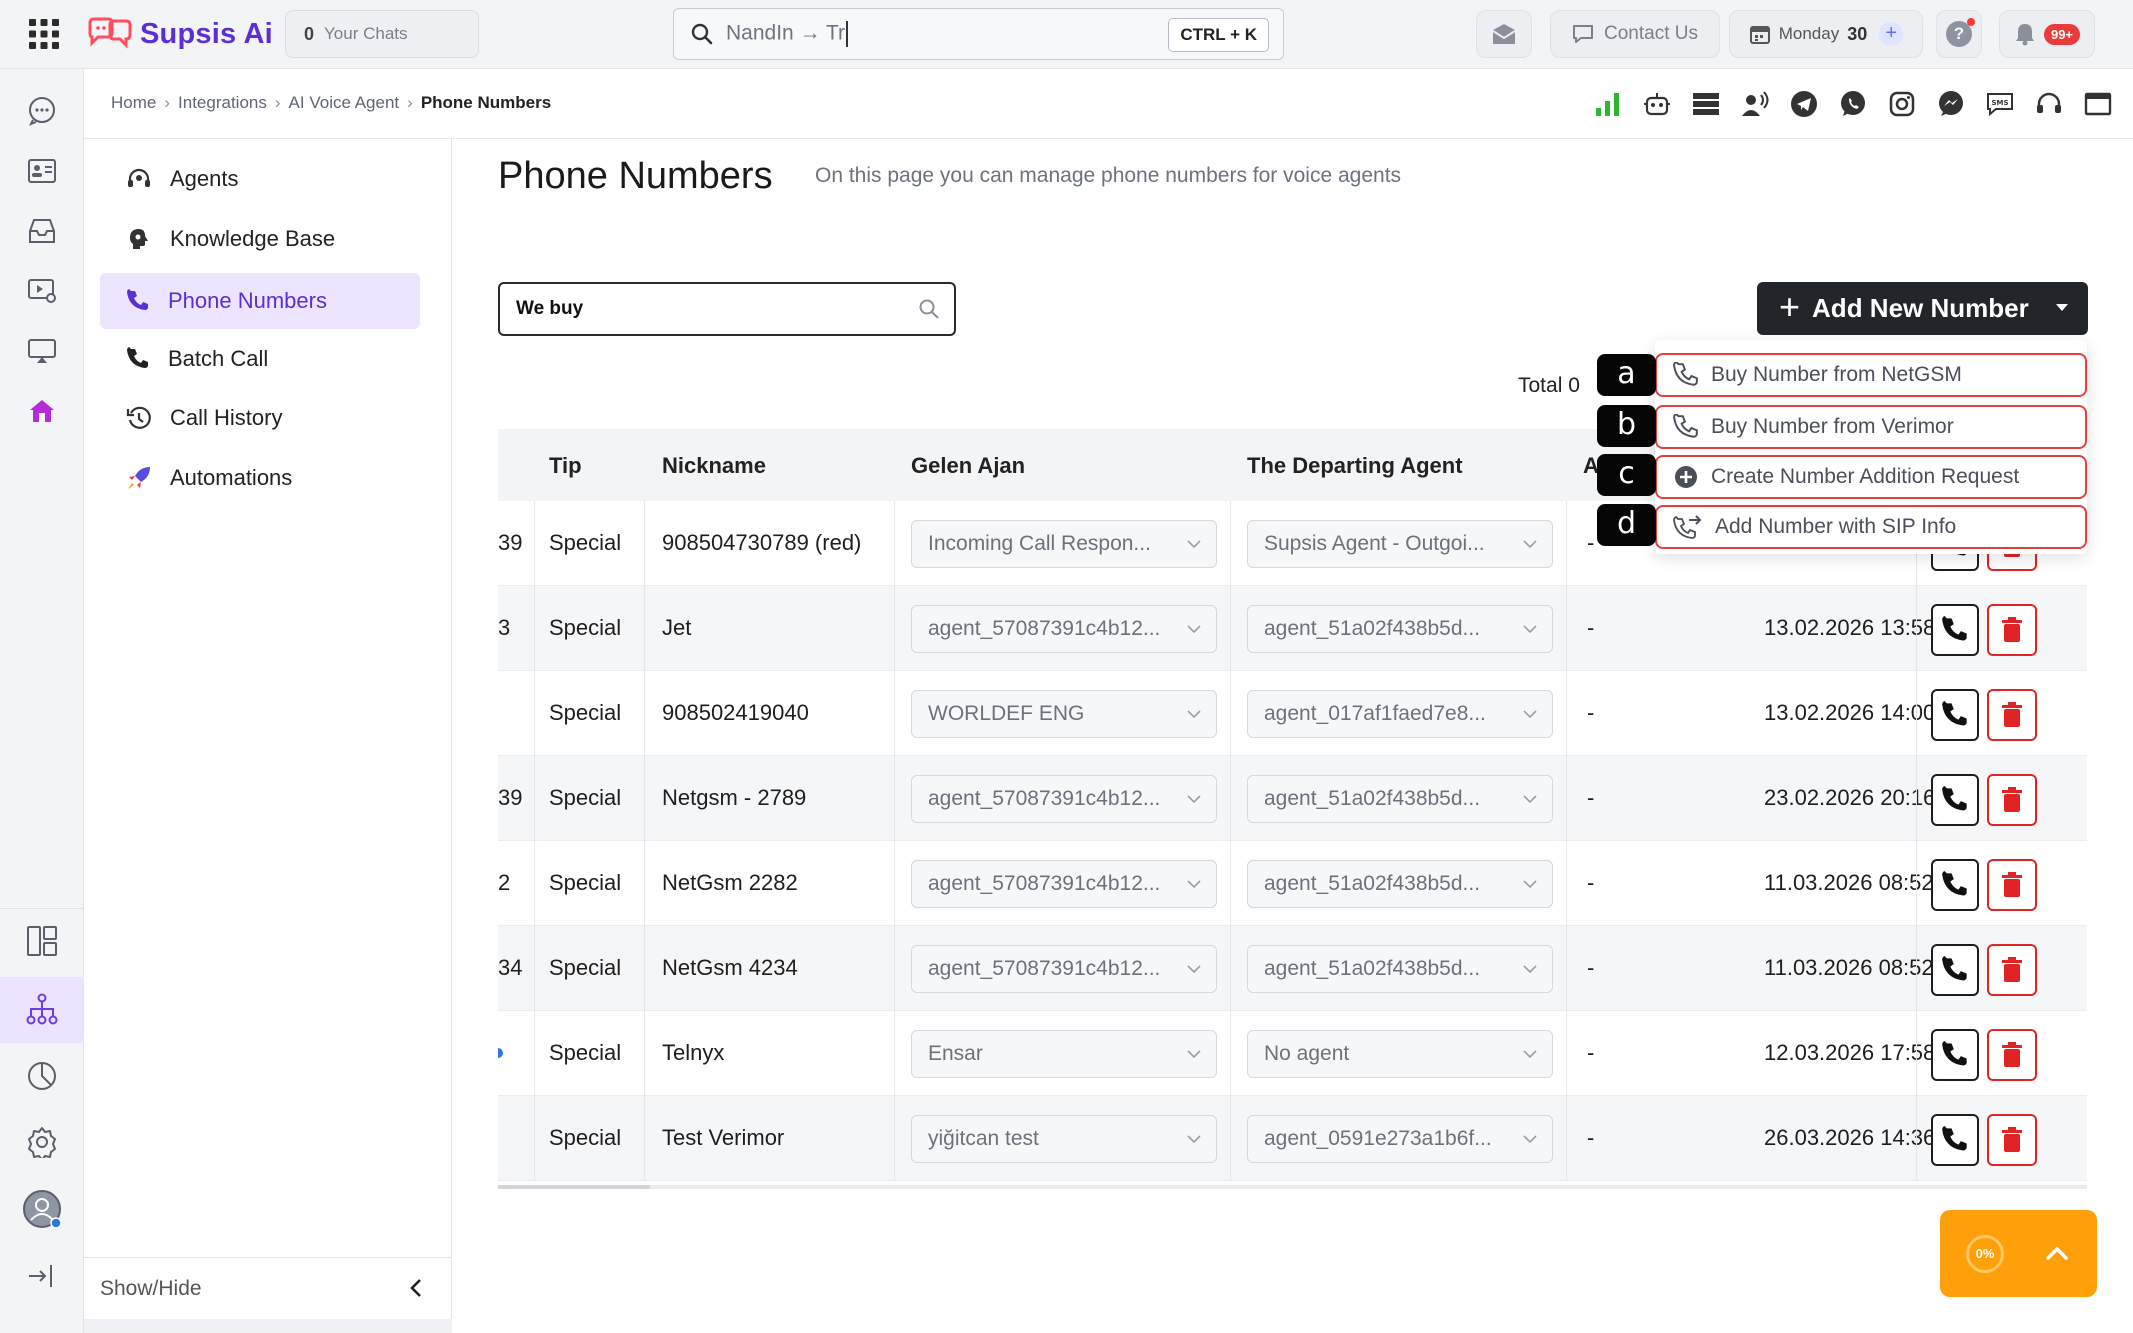  I want to click on menu-item-create-request: Create Number Addition Request, so click(1871, 477).